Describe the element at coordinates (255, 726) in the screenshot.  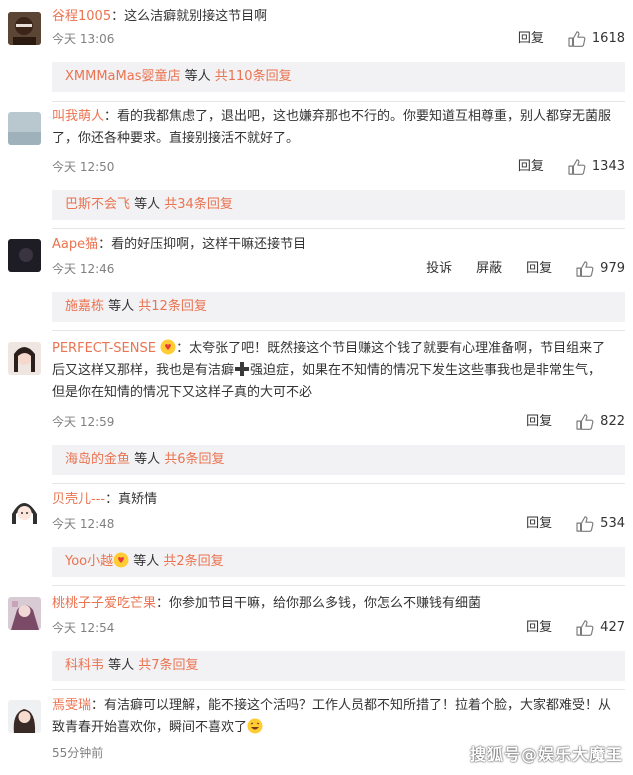
I see `laugh-emoji-icon` at that location.